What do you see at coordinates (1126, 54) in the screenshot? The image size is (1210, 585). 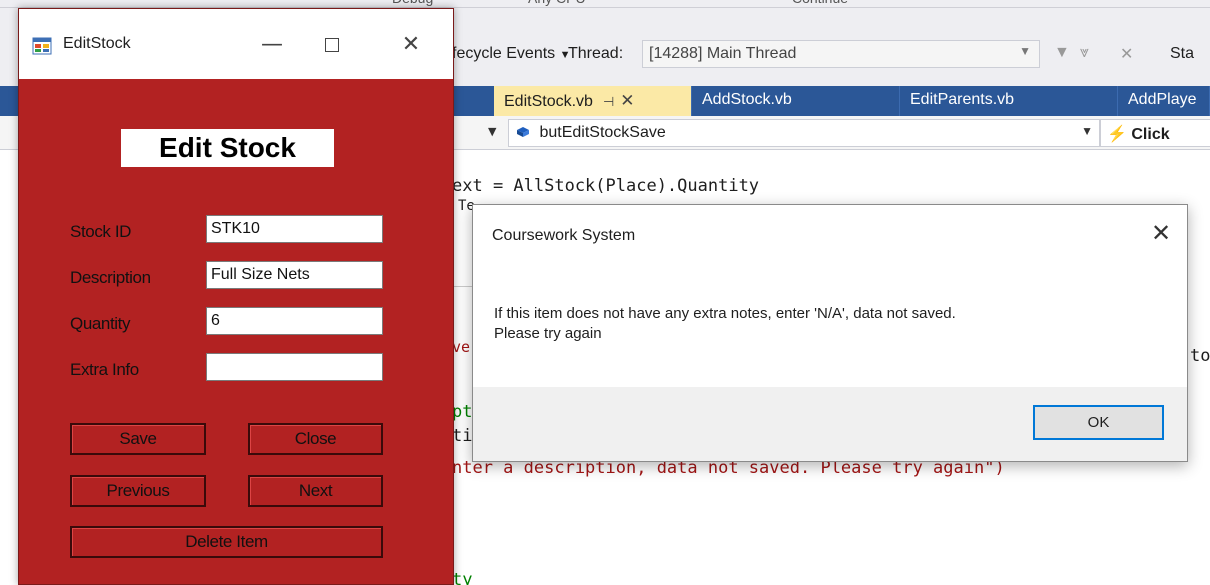 I see `hide-icon: ✕` at bounding box center [1126, 54].